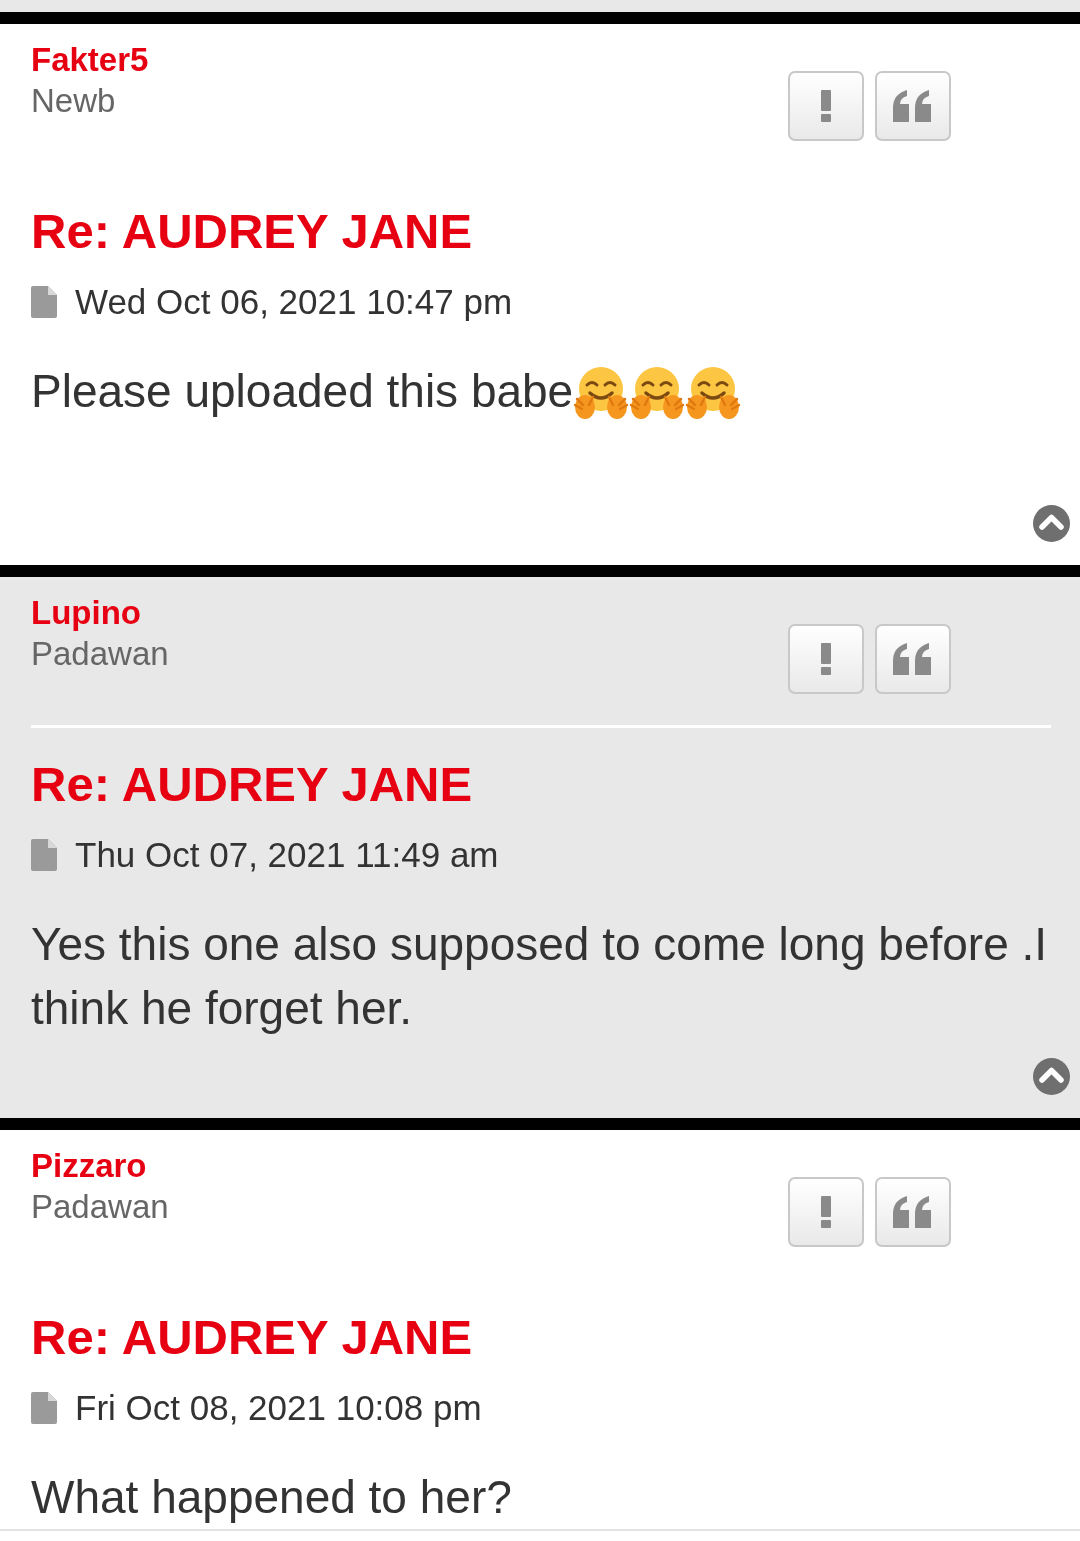 This screenshot has width=1080, height=1541. What do you see at coordinates (100, 613) in the screenshot?
I see `username-link: Lupino` at bounding box center [100, 613].